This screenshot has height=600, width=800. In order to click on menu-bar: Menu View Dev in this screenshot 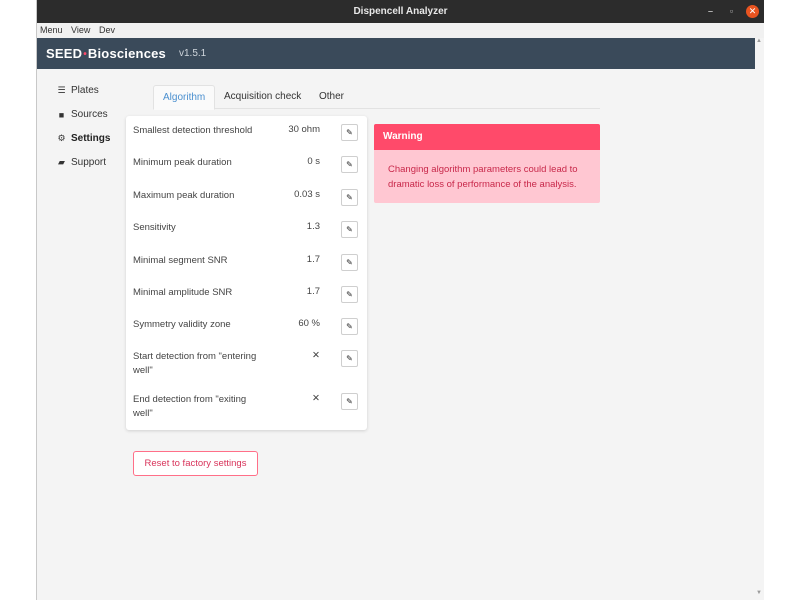, I will do `click(400, 30)`.